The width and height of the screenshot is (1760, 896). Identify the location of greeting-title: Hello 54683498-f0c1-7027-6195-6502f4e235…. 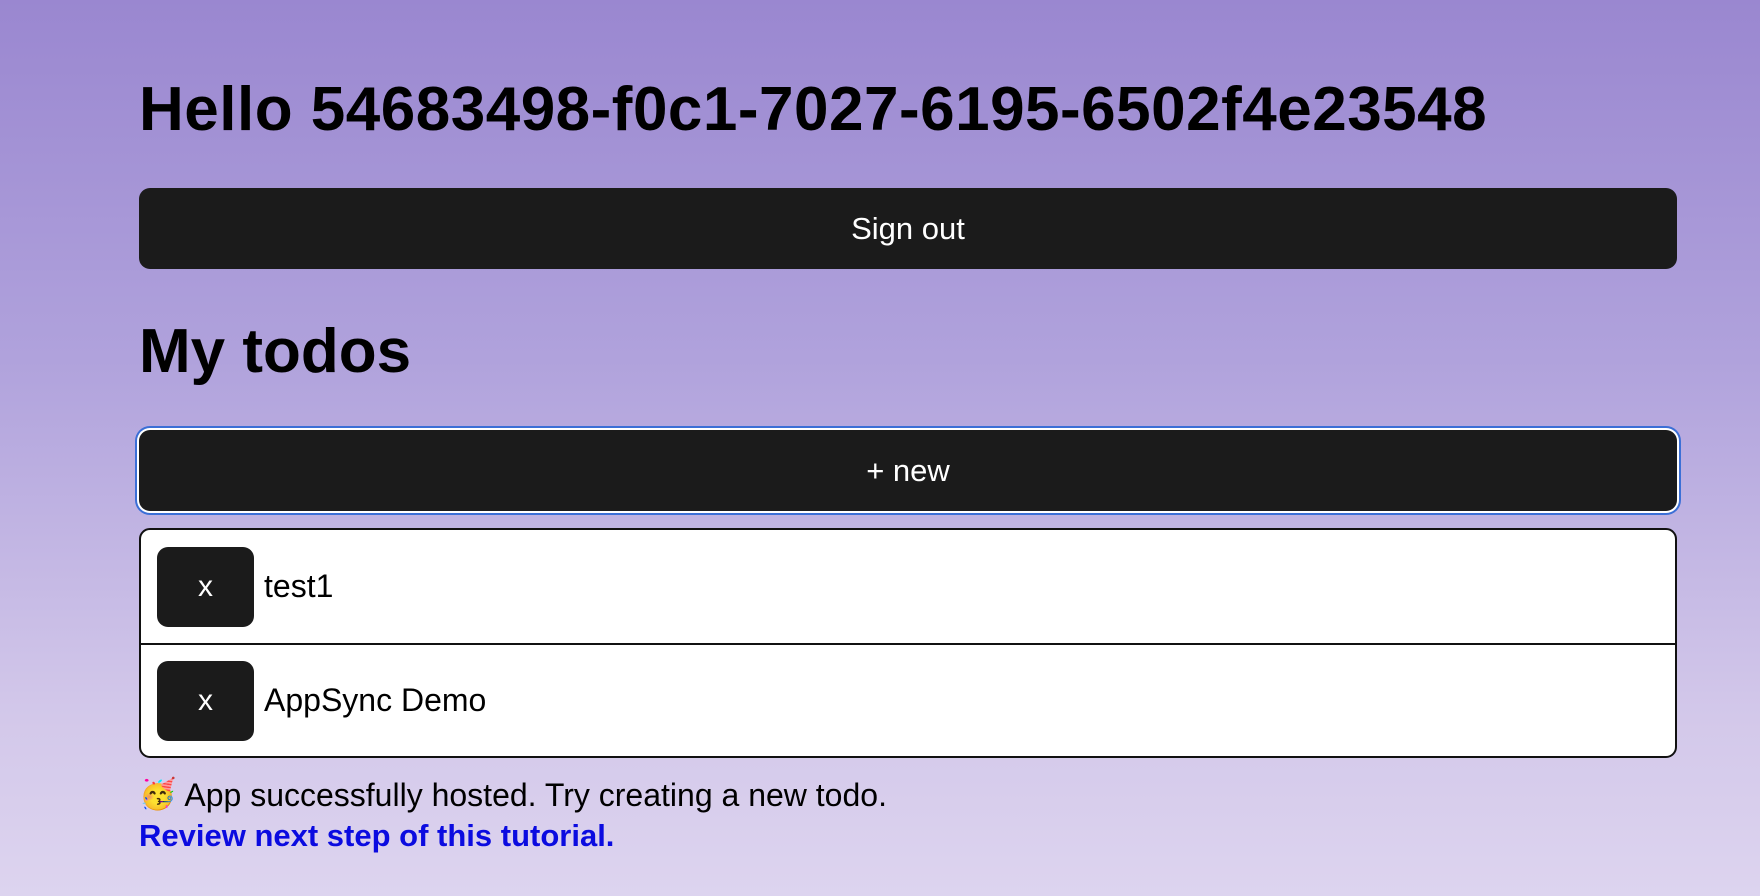
(813, 109).